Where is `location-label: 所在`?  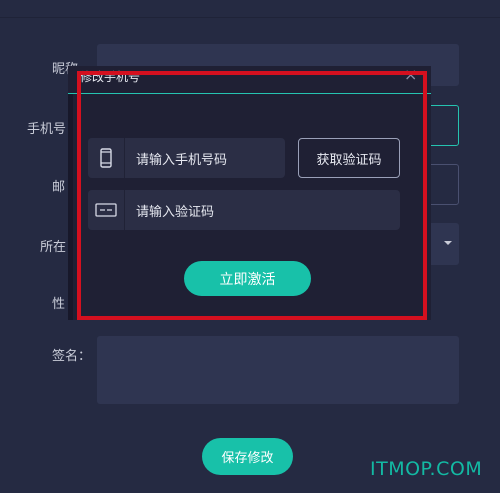
location-label: 所在 is located at coordinates (53, 247).